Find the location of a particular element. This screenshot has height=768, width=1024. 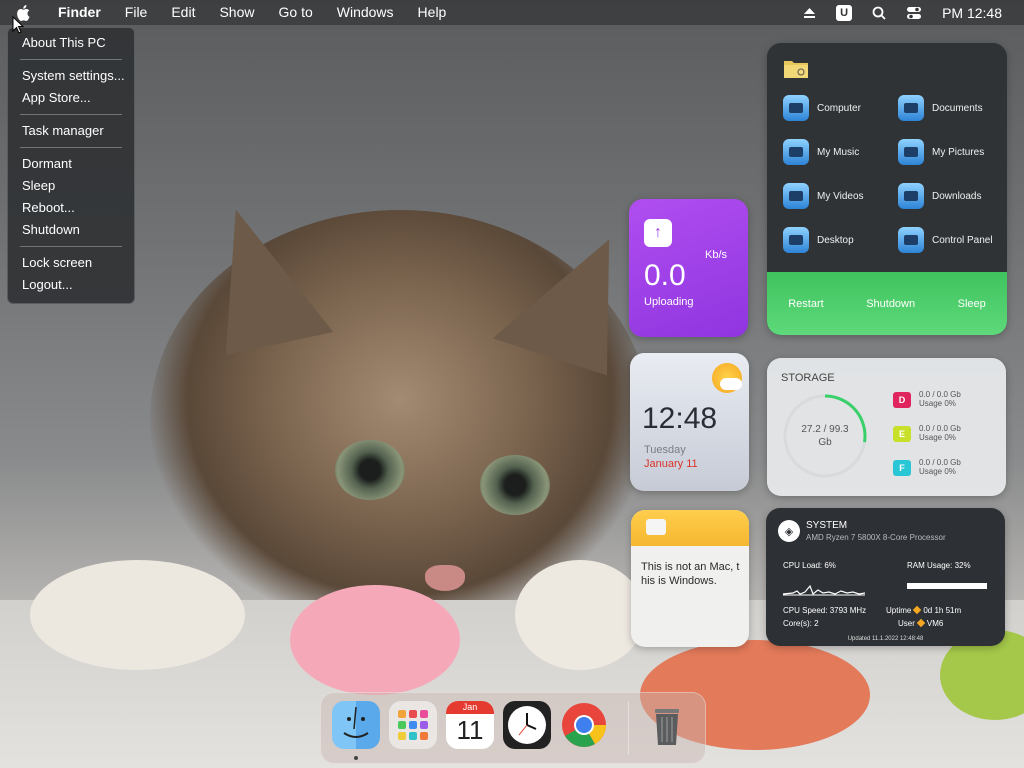

menu-edit: Edit is located at coordinates (183, 12).